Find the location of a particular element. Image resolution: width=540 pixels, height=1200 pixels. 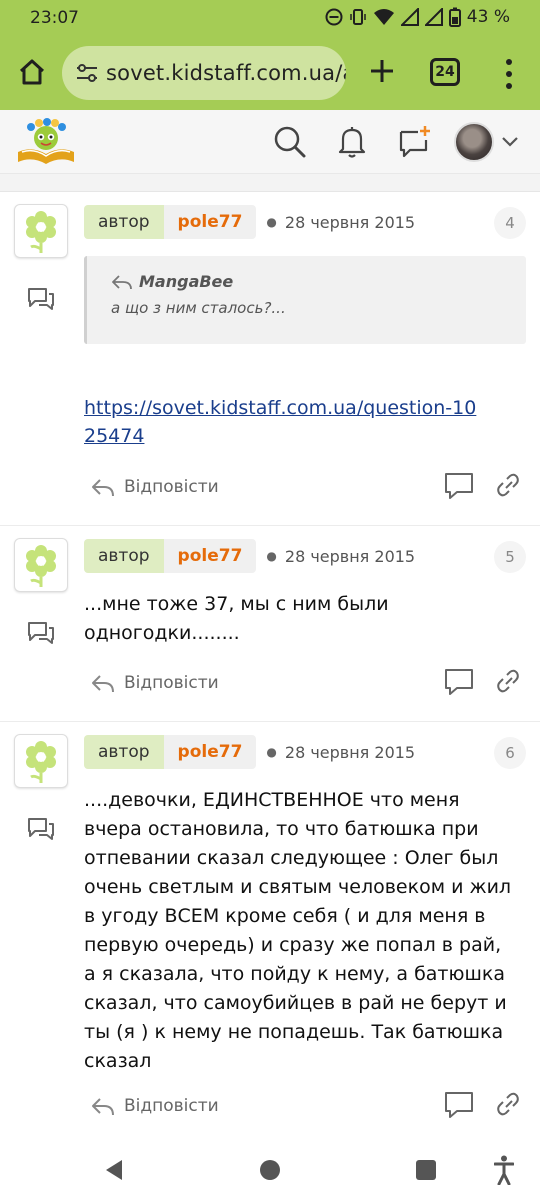

plus-icon is located at coordinates (382, 71).